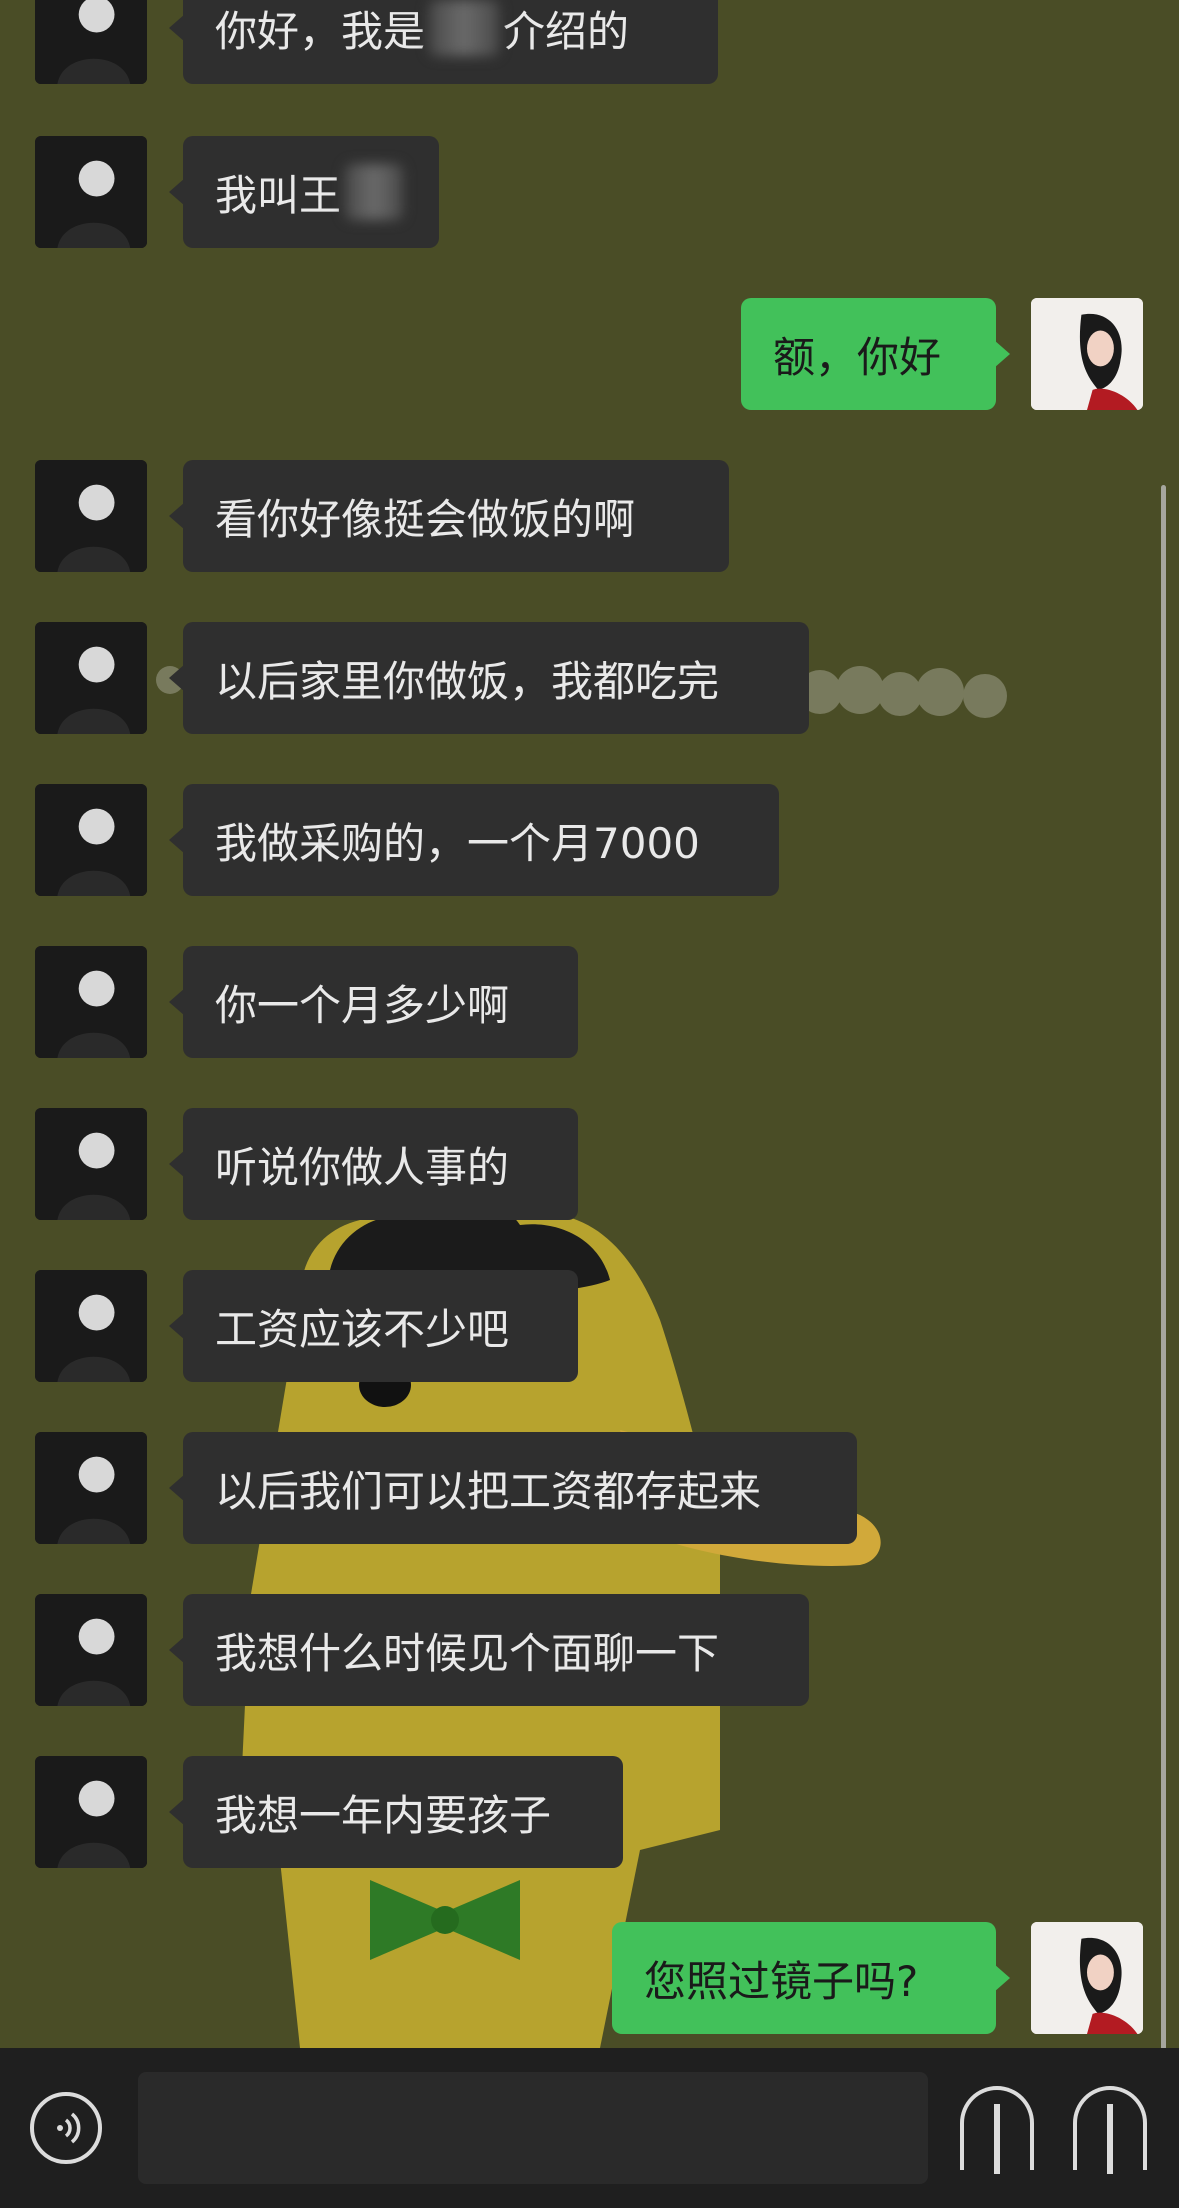  What do you see at coordinates (857, 357) in the screenshot?
I see `message-text: 额，你好` at bounding box center [857, 357].